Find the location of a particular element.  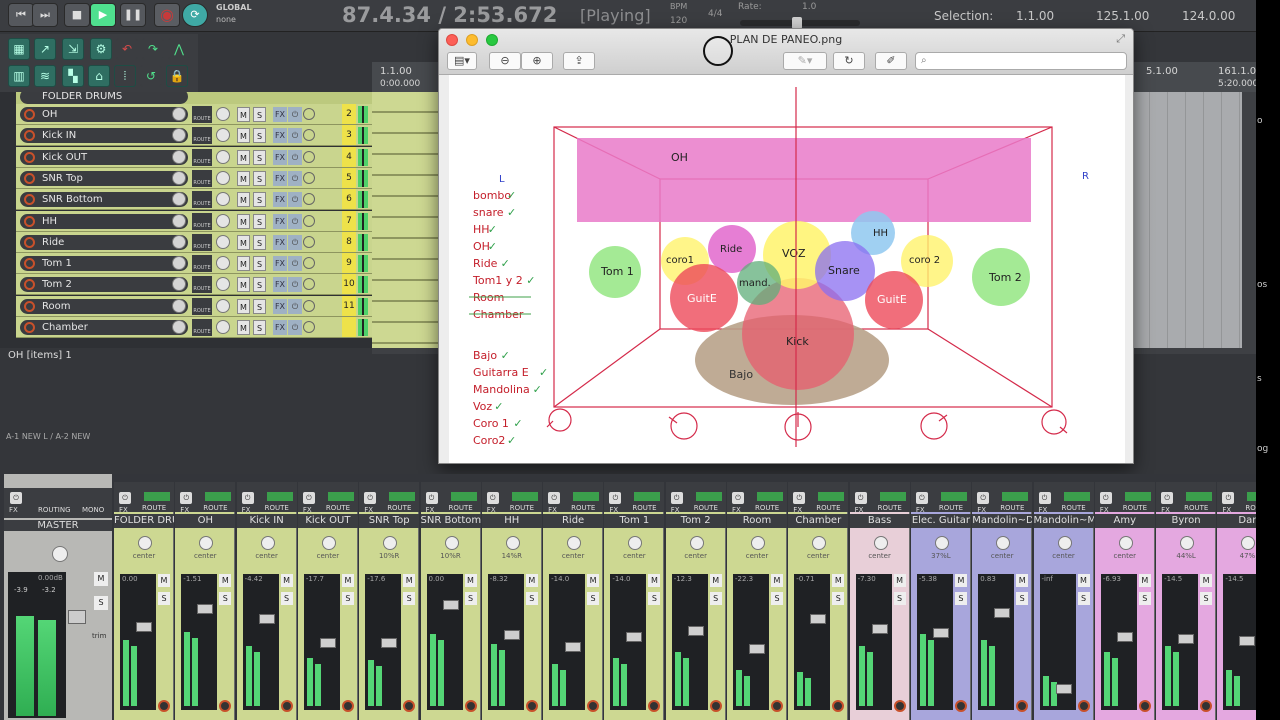

strip-fader: -4.42 is located at coordinates (260, 642).